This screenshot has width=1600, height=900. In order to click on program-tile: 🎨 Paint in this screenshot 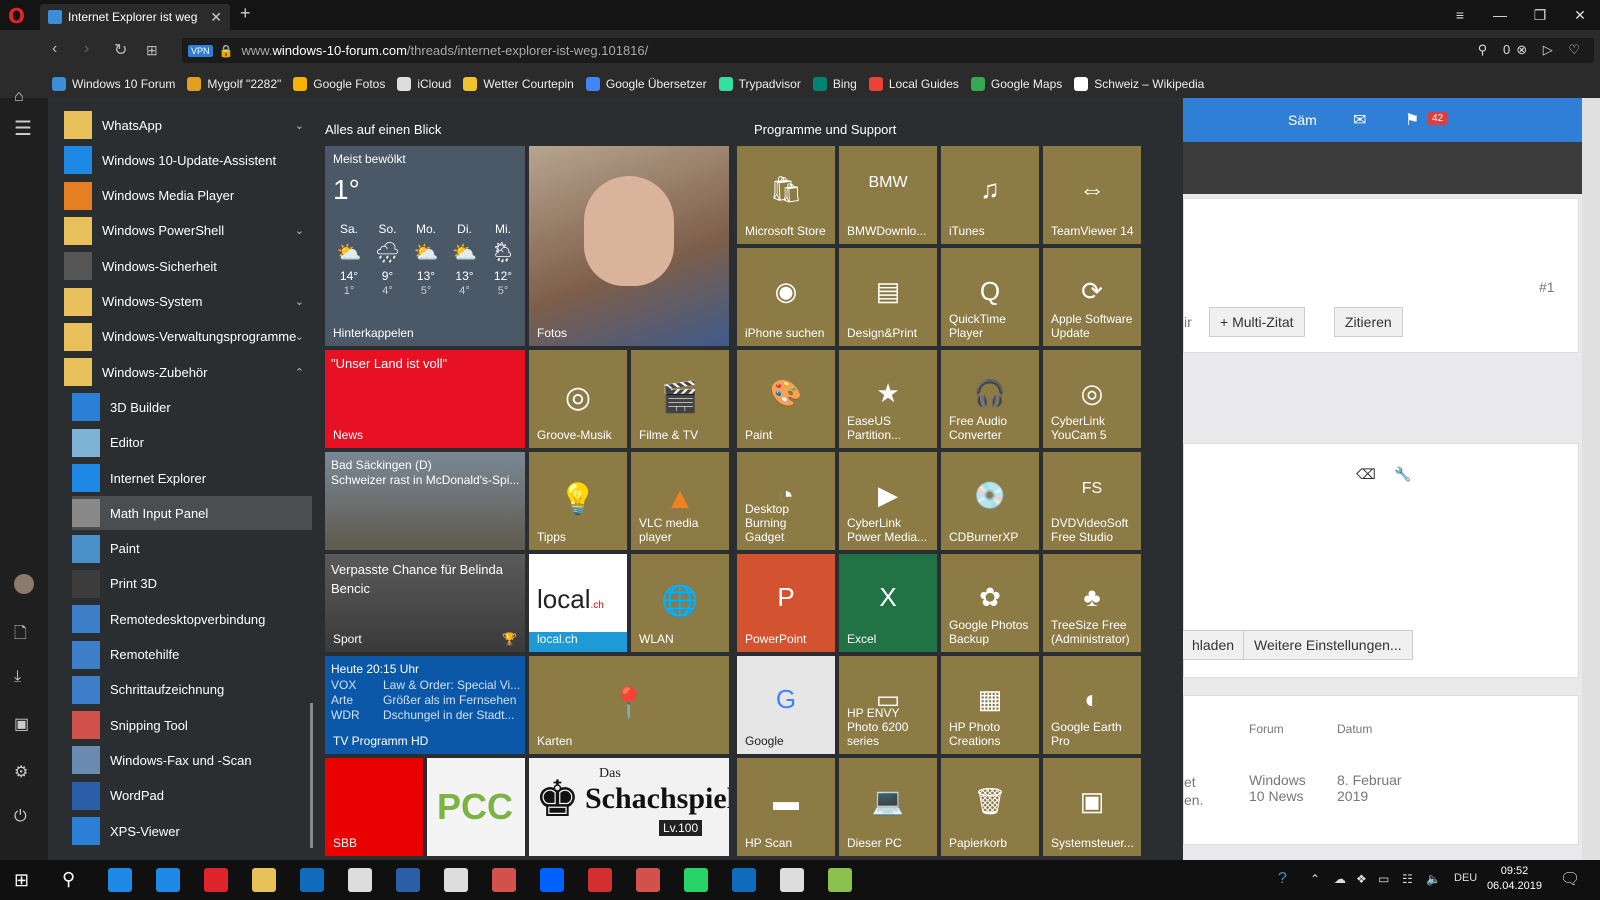, I will do `click(786, 399)`.